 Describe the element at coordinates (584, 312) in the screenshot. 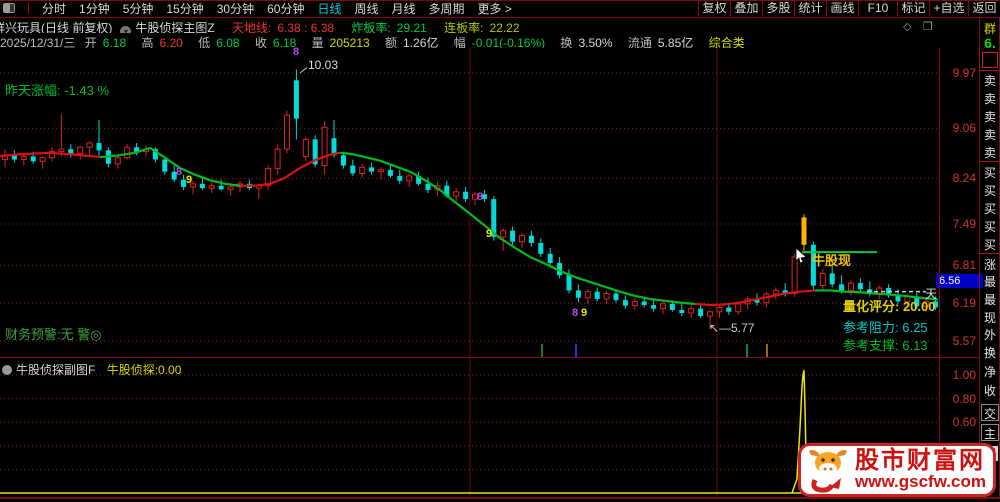

I see `signal-mark-6: 9` at that location.